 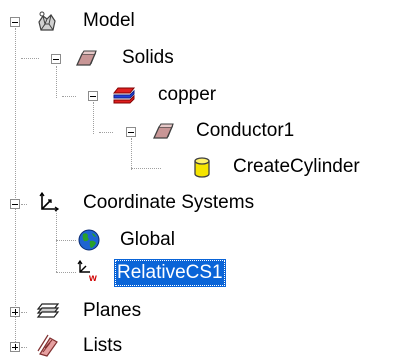 What do you see at coordinates (93, 96) in the screenshot?
I see `copper-collapse-toggle` at bounding box center [93, 96].